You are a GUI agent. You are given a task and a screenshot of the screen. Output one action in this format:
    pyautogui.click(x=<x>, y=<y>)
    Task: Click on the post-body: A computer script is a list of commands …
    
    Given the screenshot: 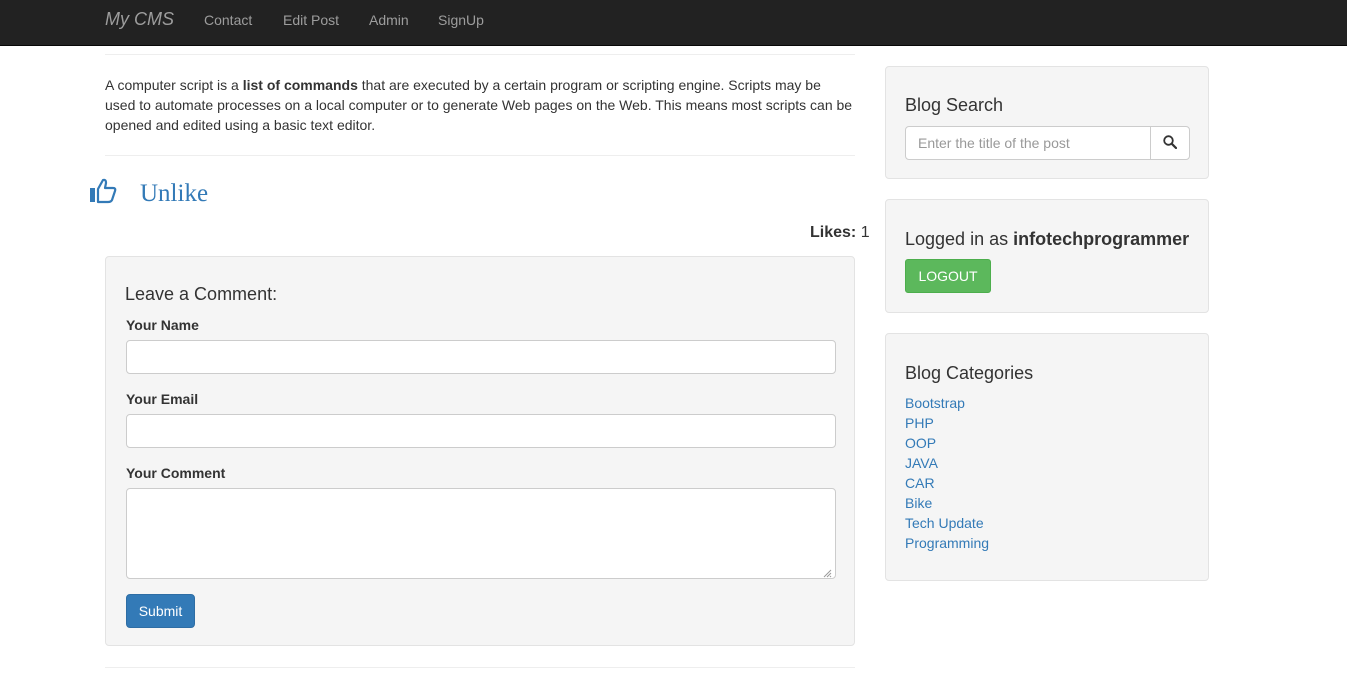 What is the action you would take?
    pyautogui.click(x=480, y=105)
    